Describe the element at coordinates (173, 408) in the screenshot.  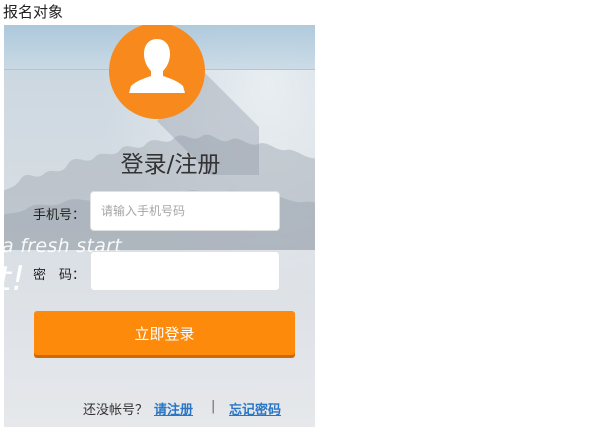
I see `register-link: 请注册` at that location.